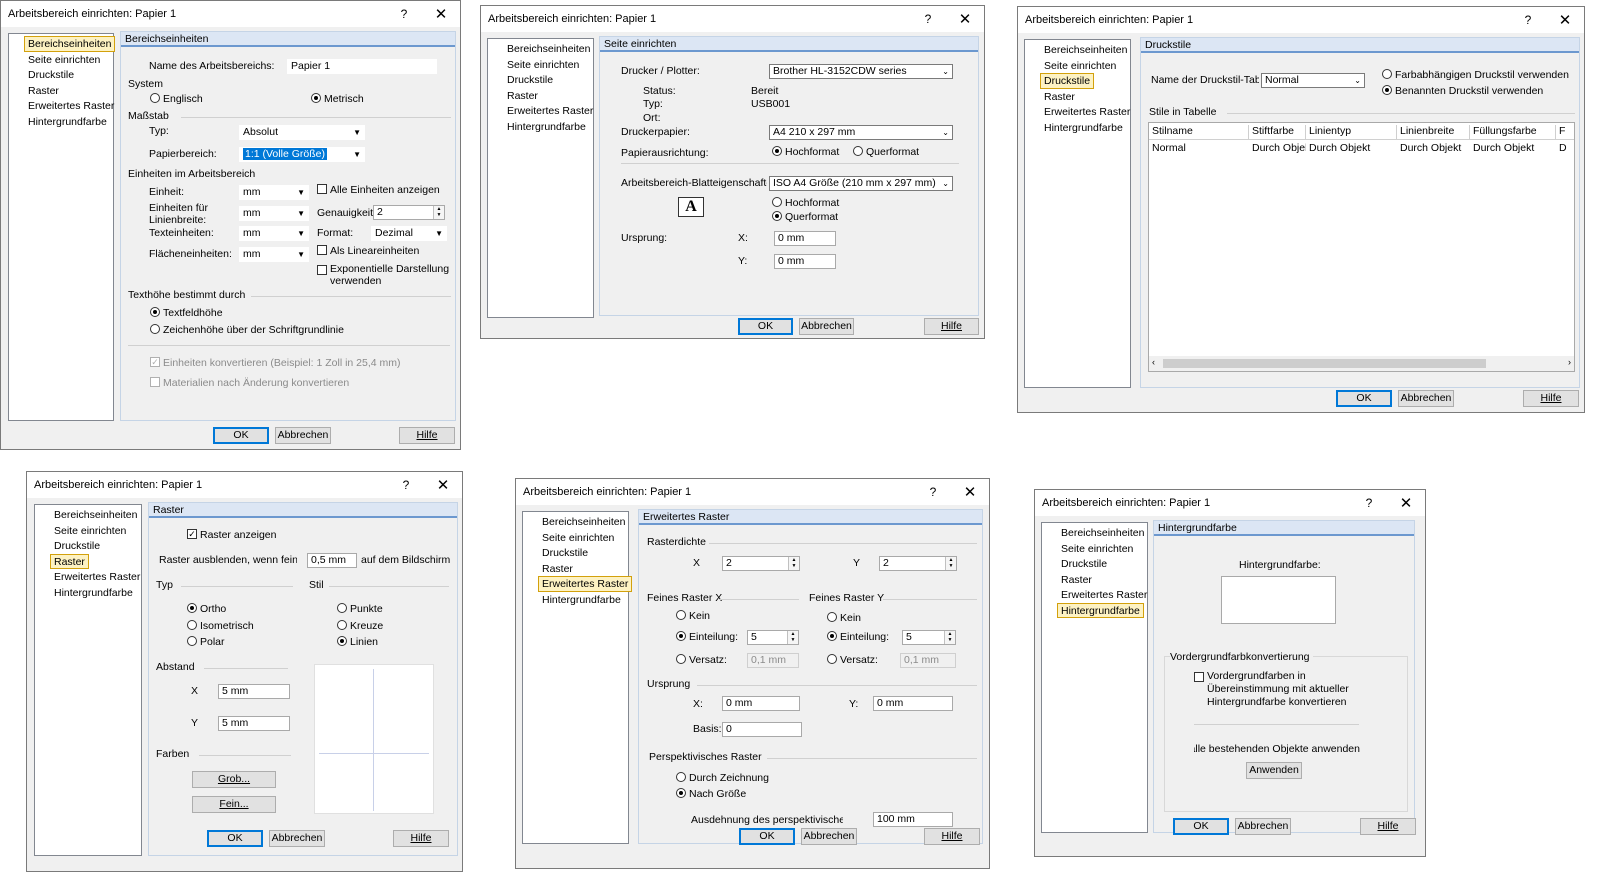 The width and height of the screenshot is (1600, 894). I want to click on y-abstand-input: 5 mm, so click(254, 723).